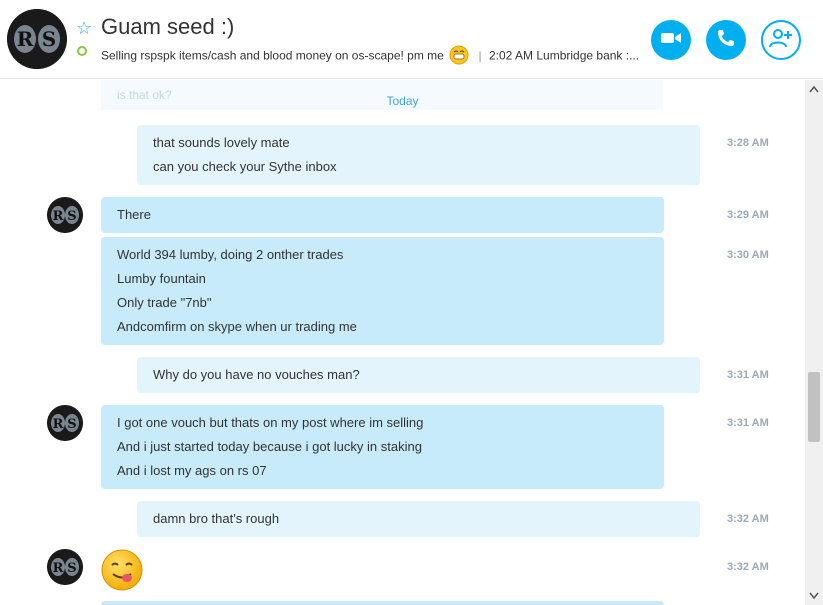 The image size is (823, 605). I want to click on incoming-message-partial, so click(382, 603).